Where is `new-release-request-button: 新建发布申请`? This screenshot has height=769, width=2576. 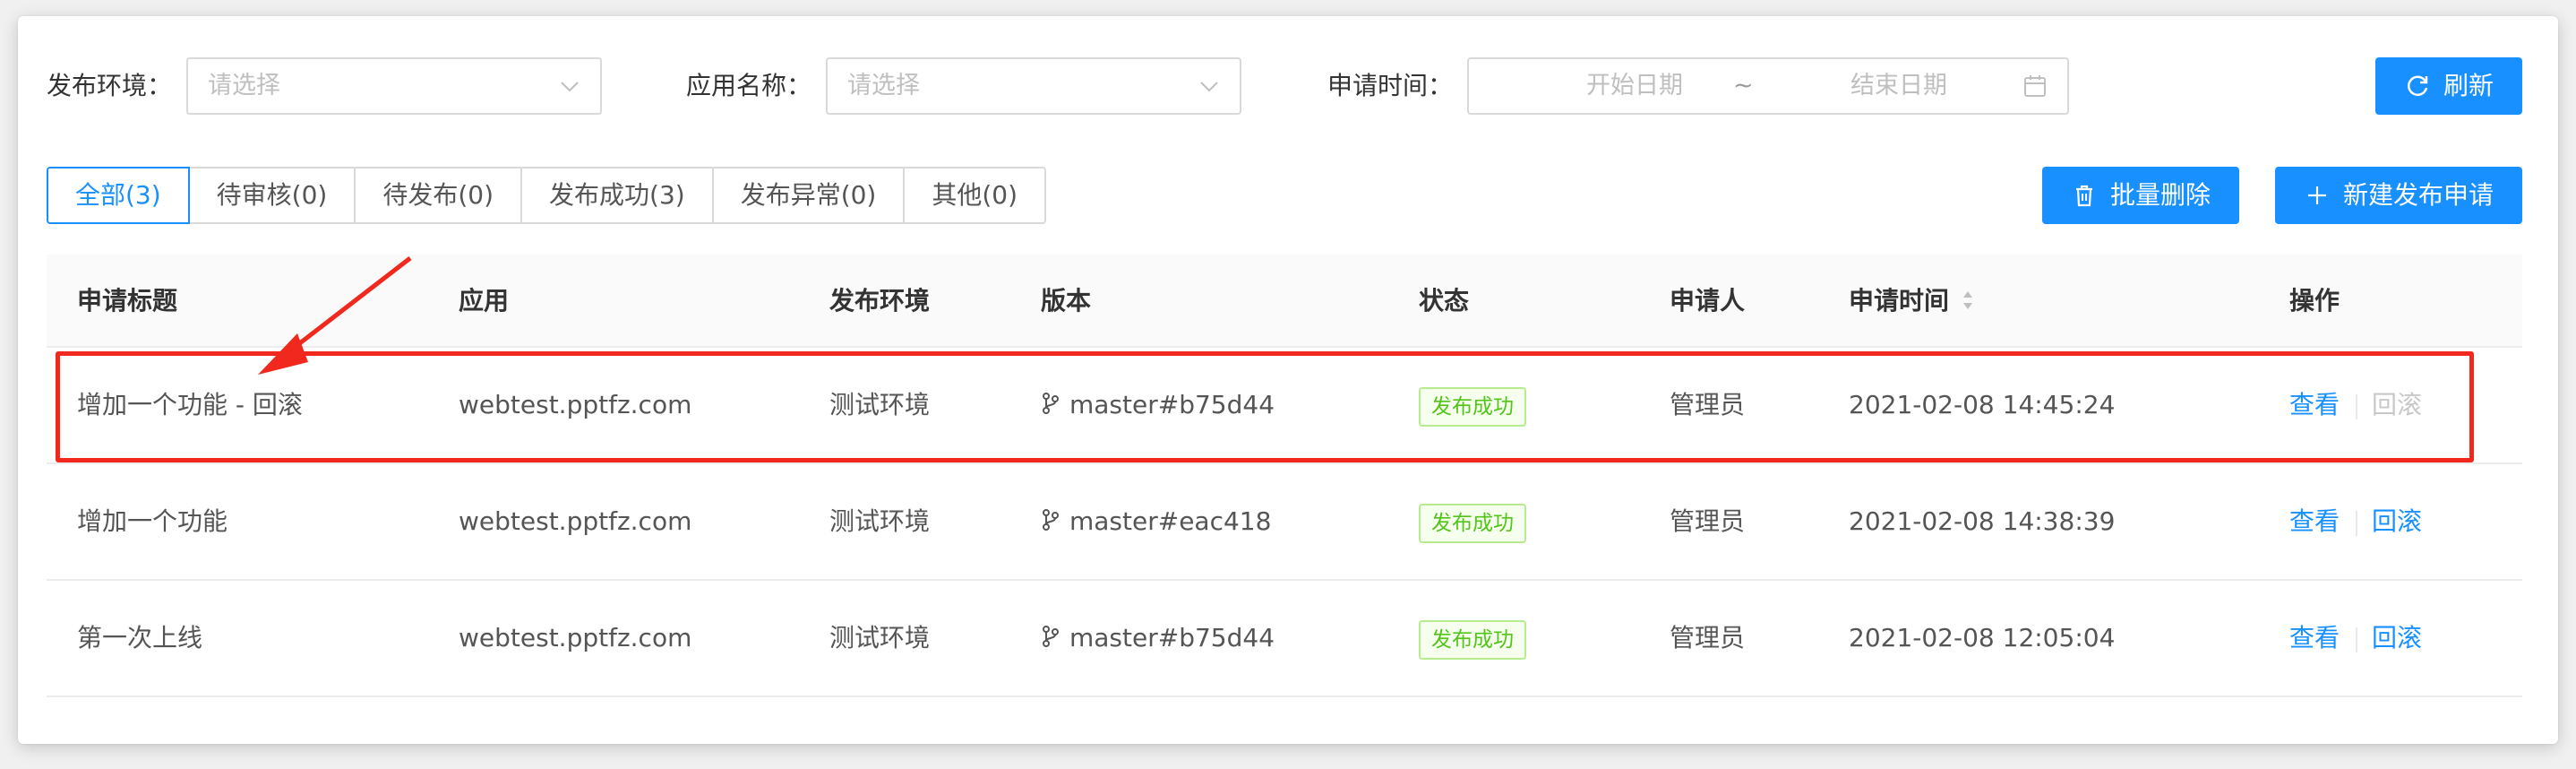 new-release-request-button: 新建发布申请 is located at coordinates (2398, 195).